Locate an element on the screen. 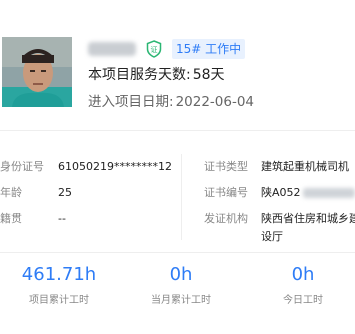 The image size is (355, 334). shield-check-icon: 证 is located at coordinates (154, 49).